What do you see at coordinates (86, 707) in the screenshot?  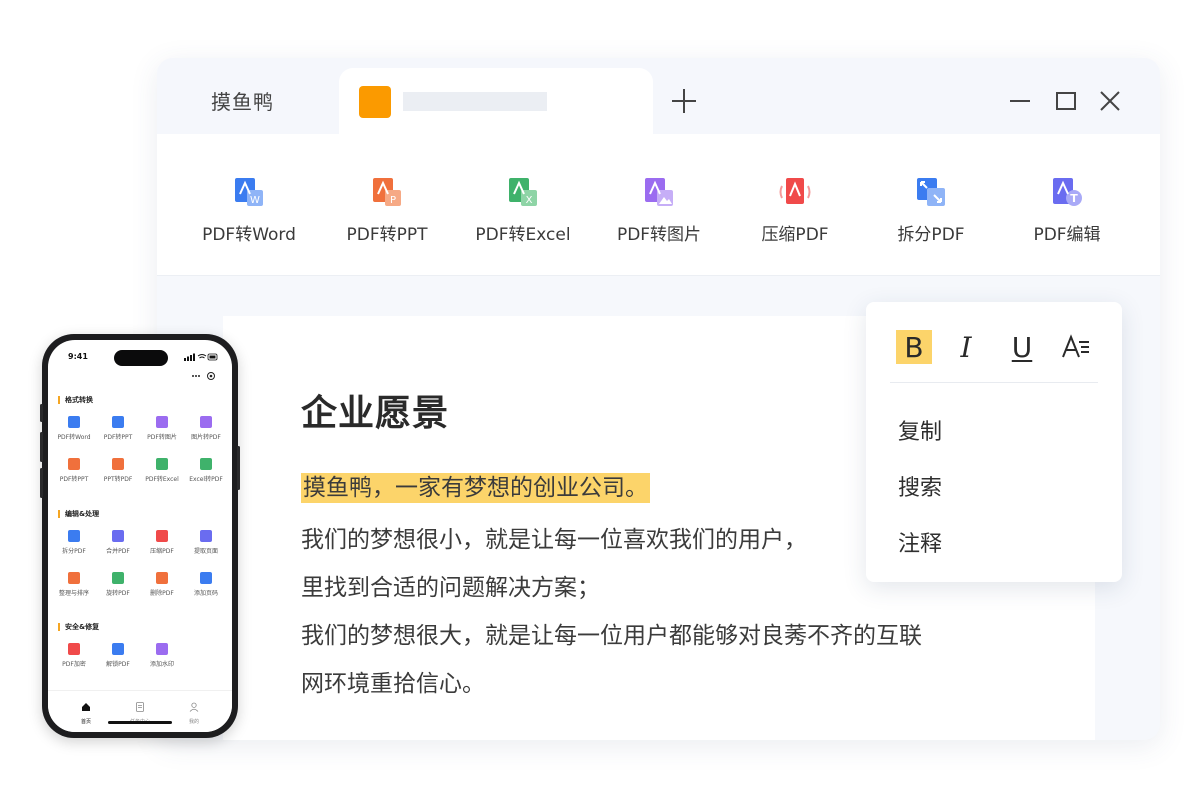 I see `home-icon` at bounding box center [86, 707].